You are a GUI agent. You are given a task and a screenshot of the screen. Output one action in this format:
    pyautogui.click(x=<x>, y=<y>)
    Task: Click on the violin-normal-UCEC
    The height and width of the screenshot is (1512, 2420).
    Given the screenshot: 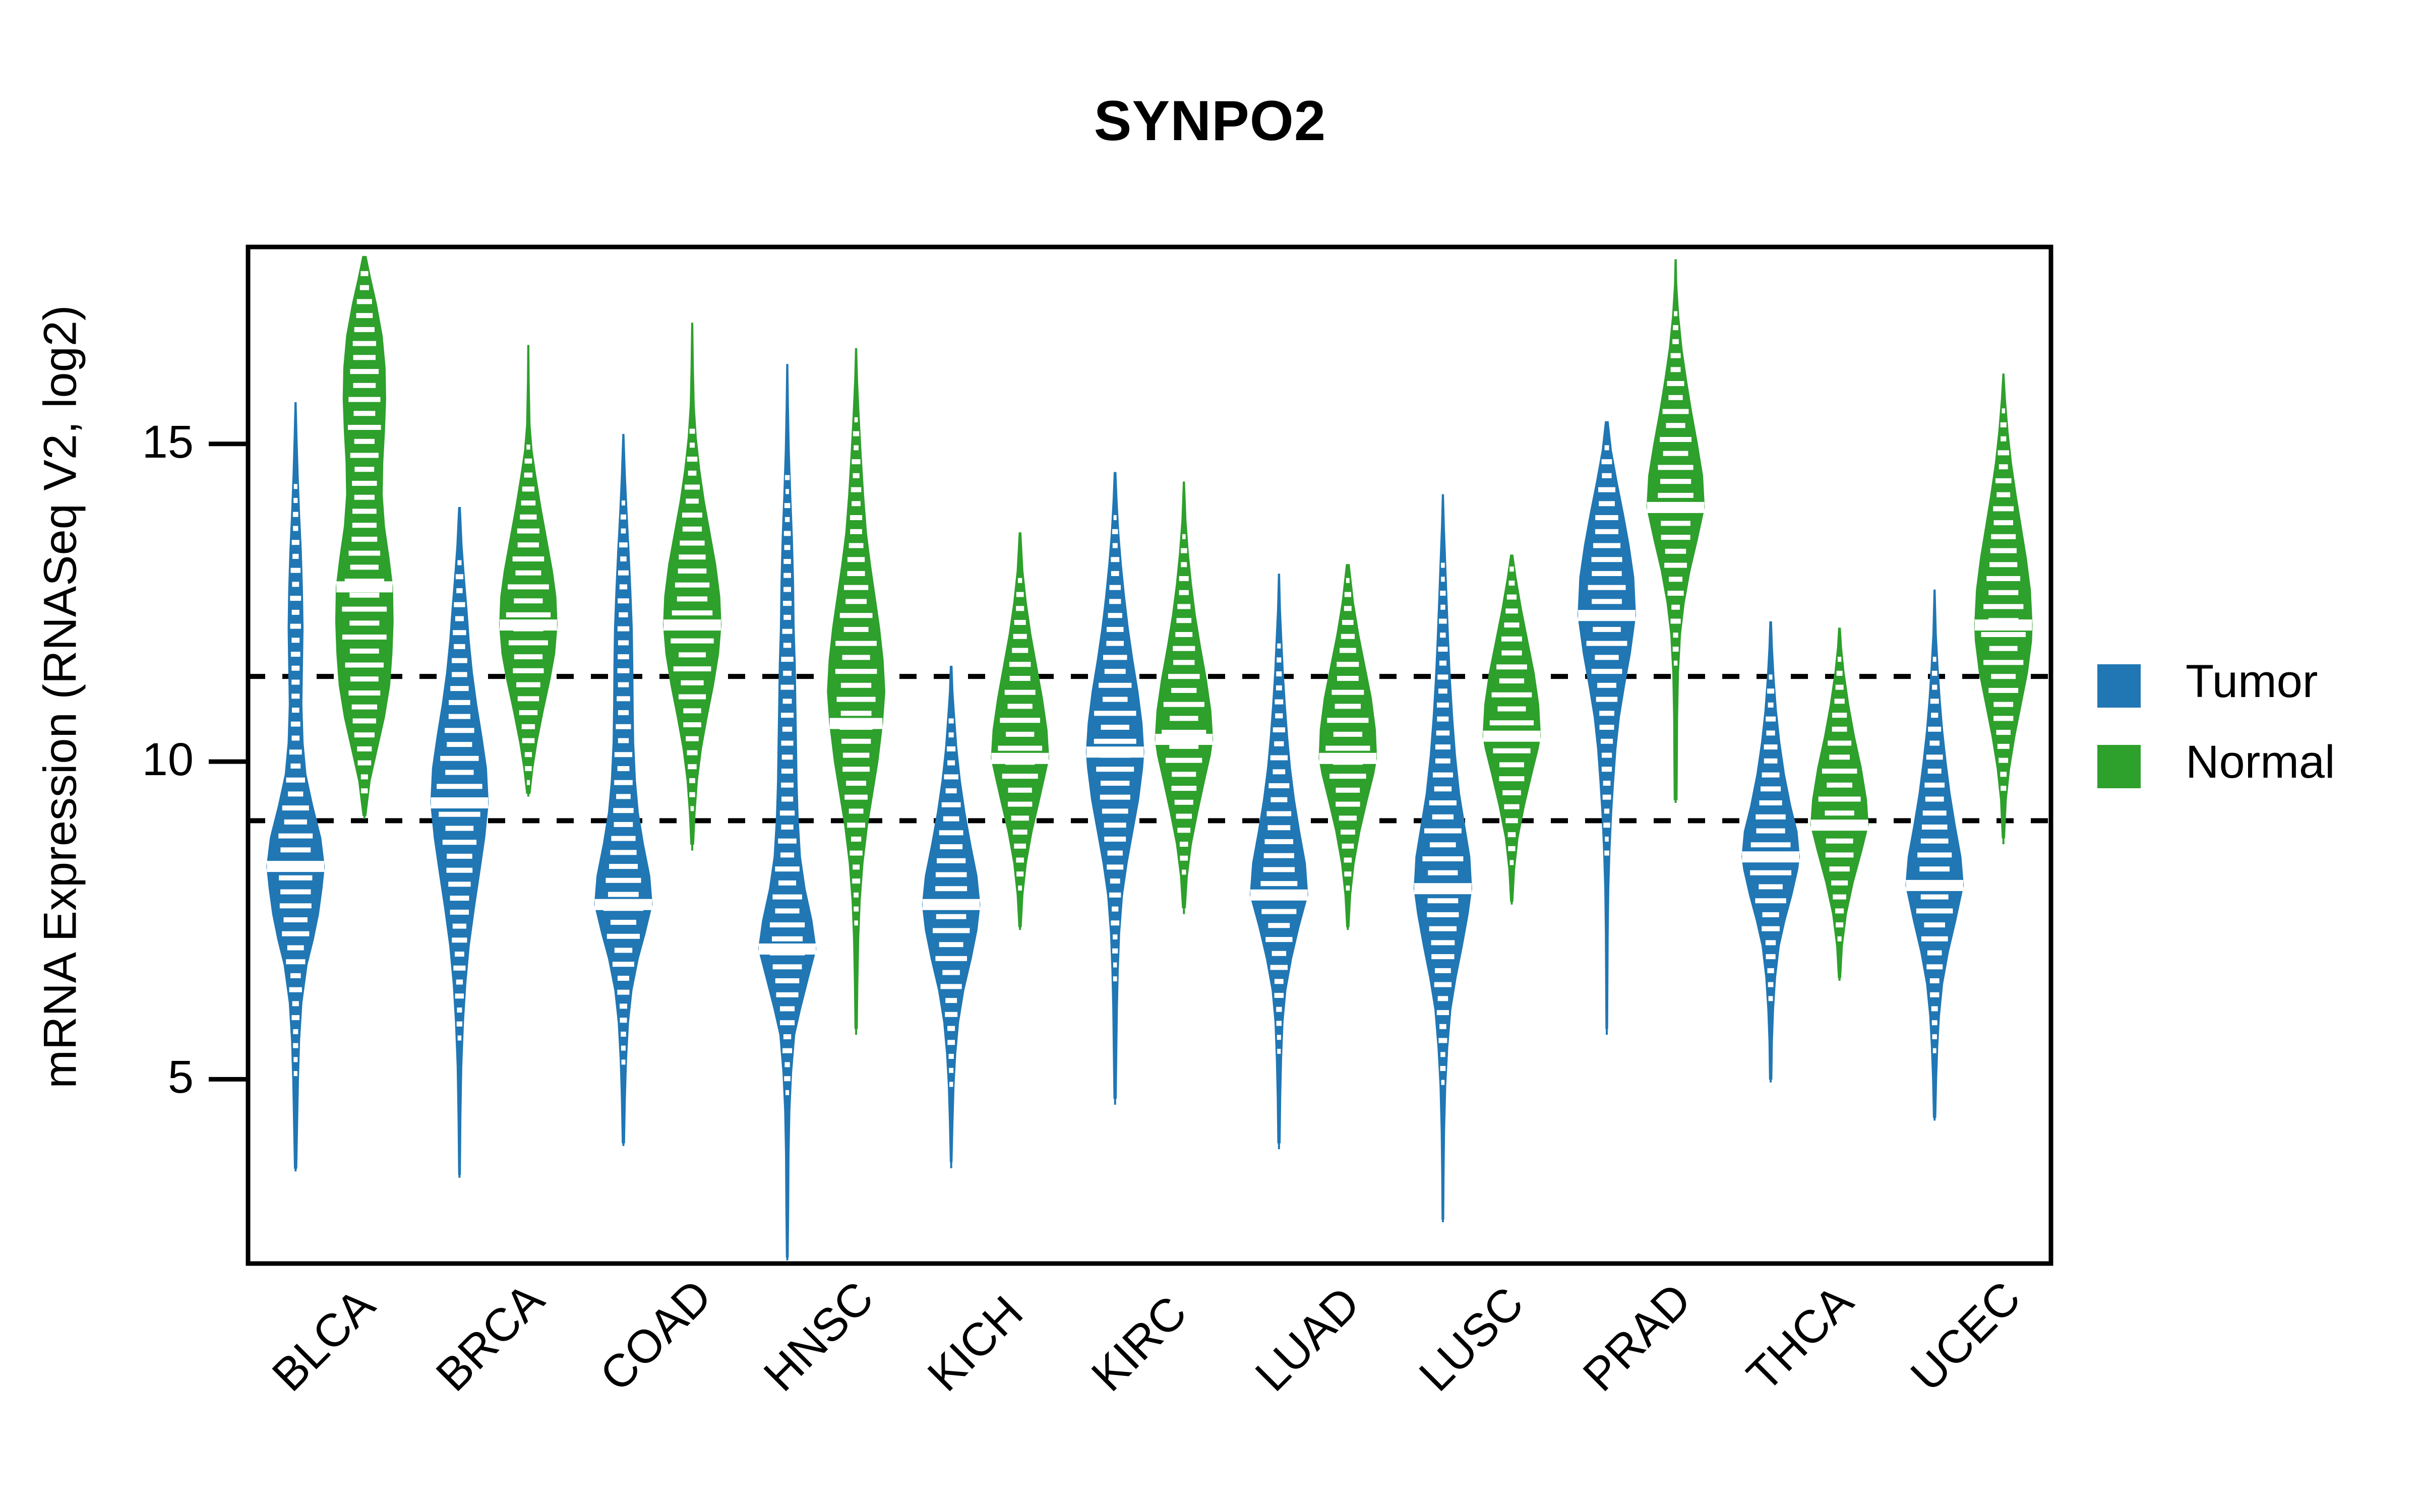 What is the action you would take?
    pyautogui.click(x=2003, y=608)
    